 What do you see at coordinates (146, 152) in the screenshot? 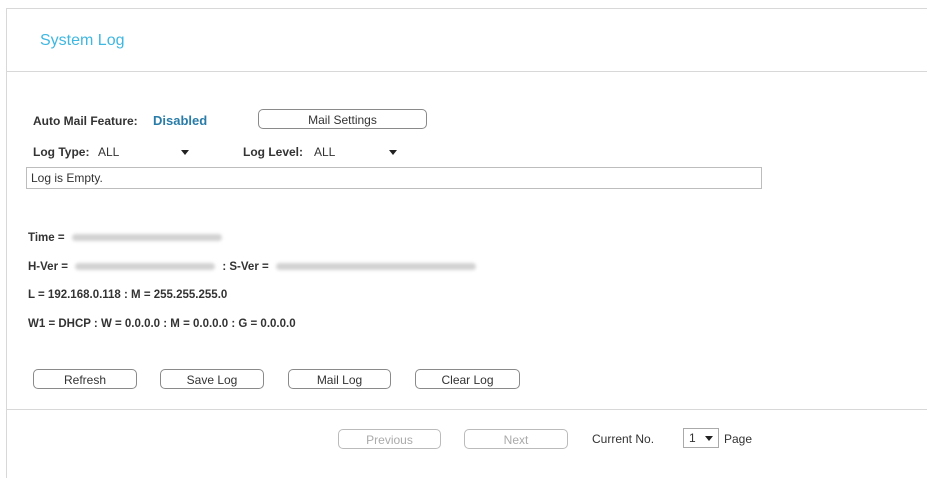
I see `log-type-select: ALL` at bounding box center [146, 152].